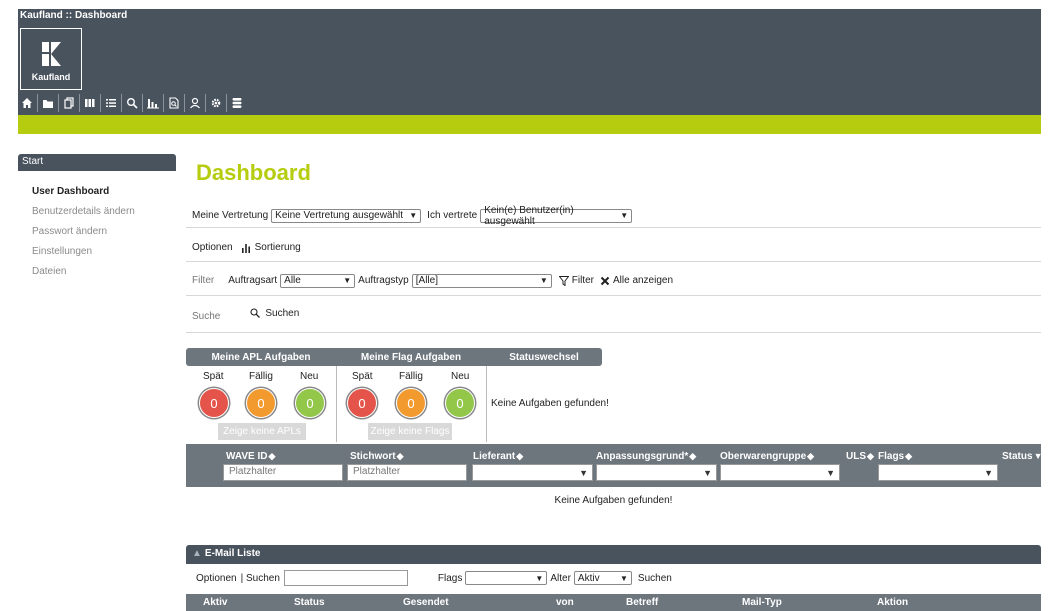 The image size is (1051, 611). What do you see at coordinates (895, 456) in the screenshot?
I see `col-flags: Flags◆` at bounding box center [895, 456].